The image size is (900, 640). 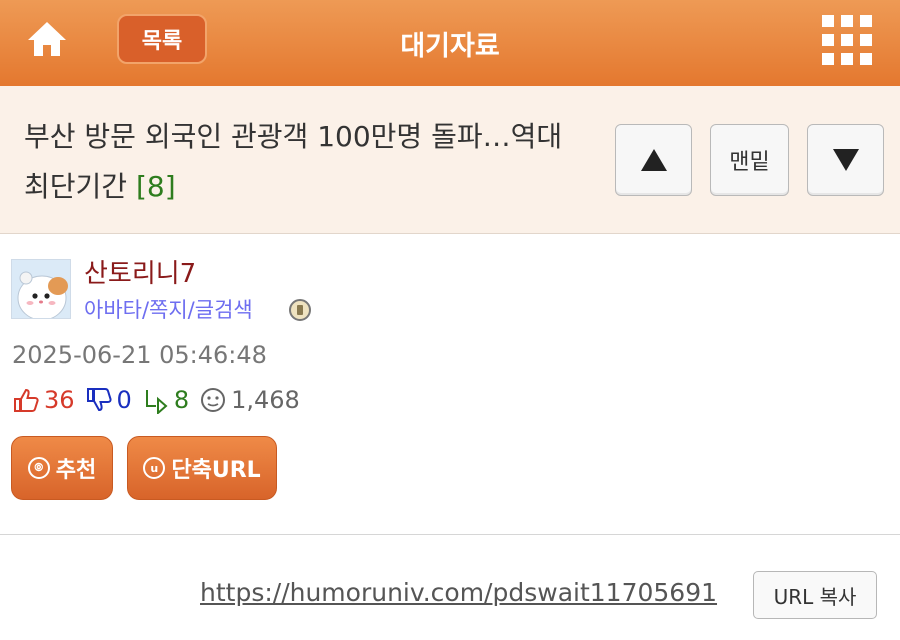 What do you see at coordinates (38, 468) in the screenshot?
I see `recommend-icon: ⦾` at bounding box center [38, 468].